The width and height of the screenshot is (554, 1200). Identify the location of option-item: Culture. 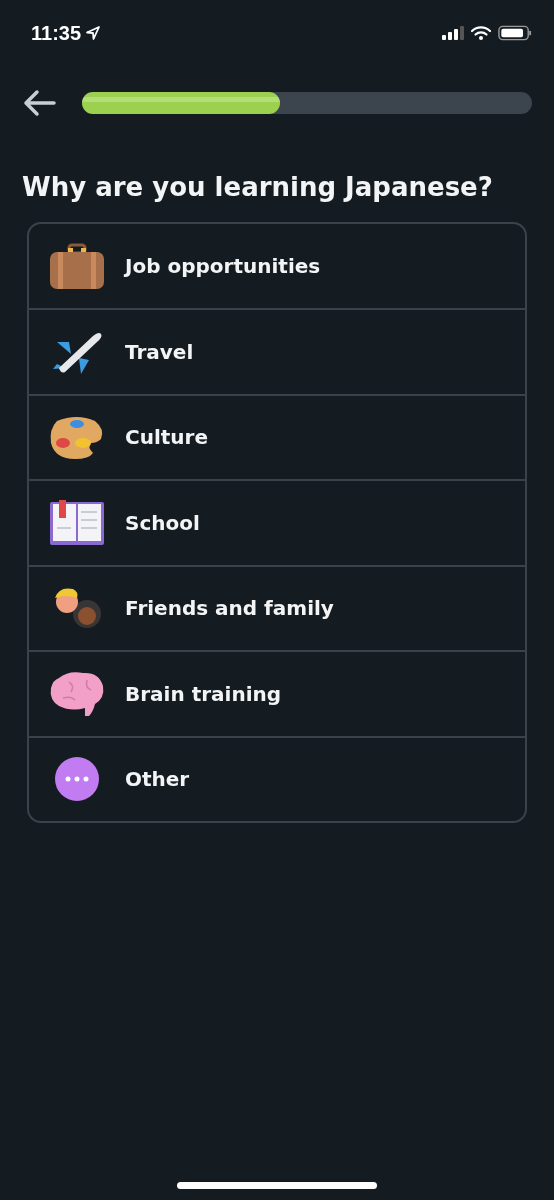
(277, 436).